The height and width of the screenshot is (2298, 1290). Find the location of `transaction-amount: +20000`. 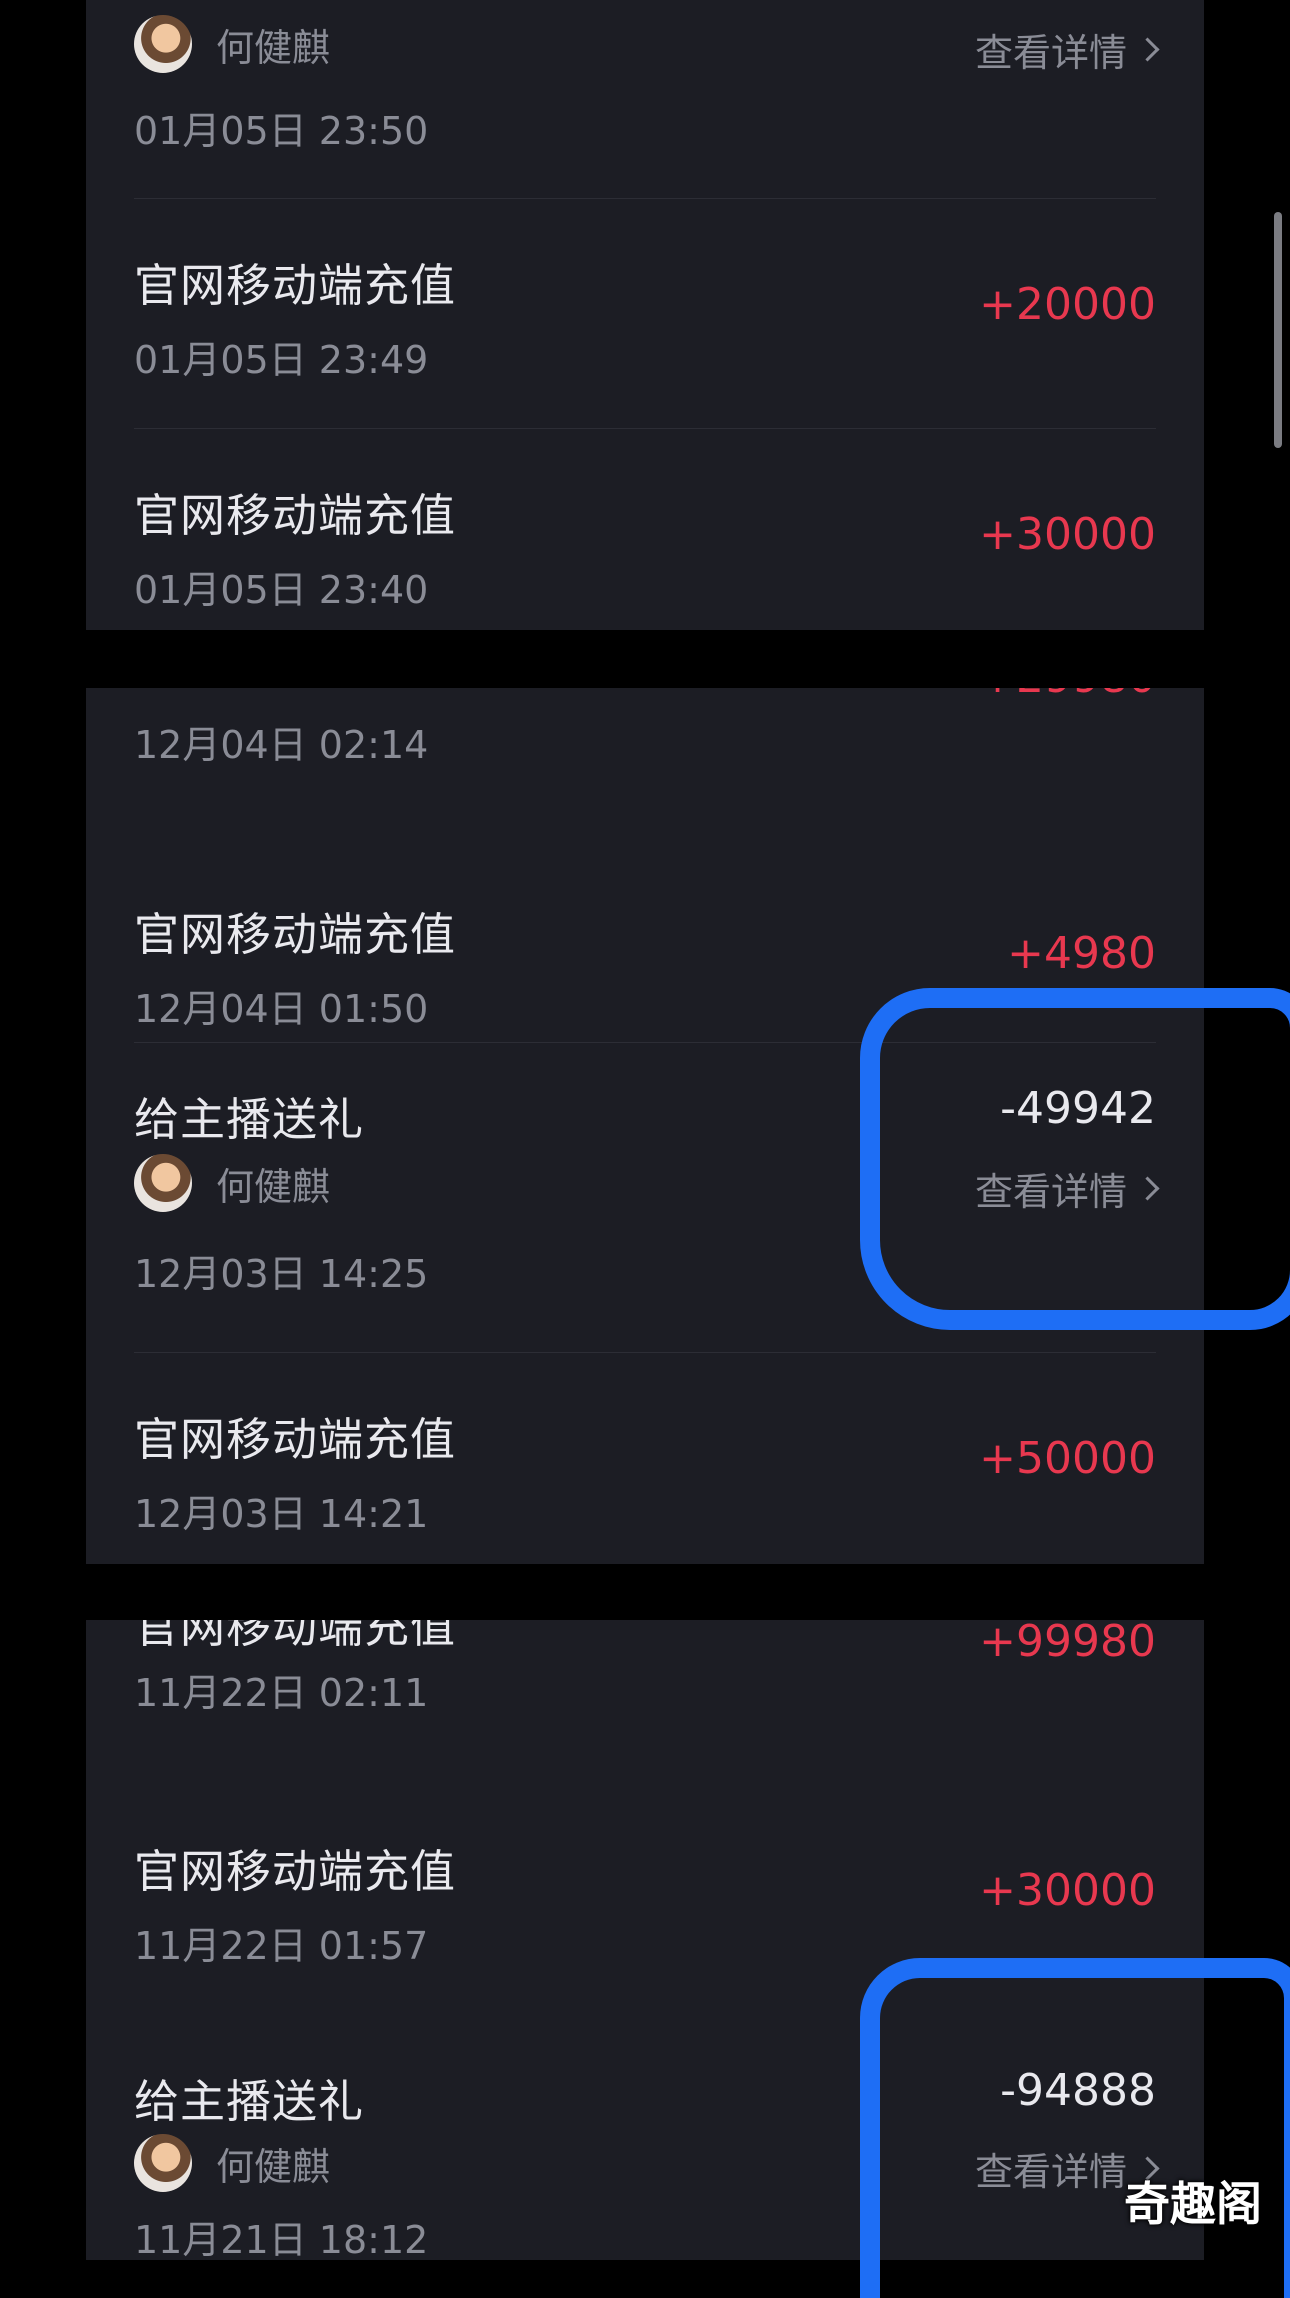

transaction-amount: +20000 is located at coordinates (1067, 304).